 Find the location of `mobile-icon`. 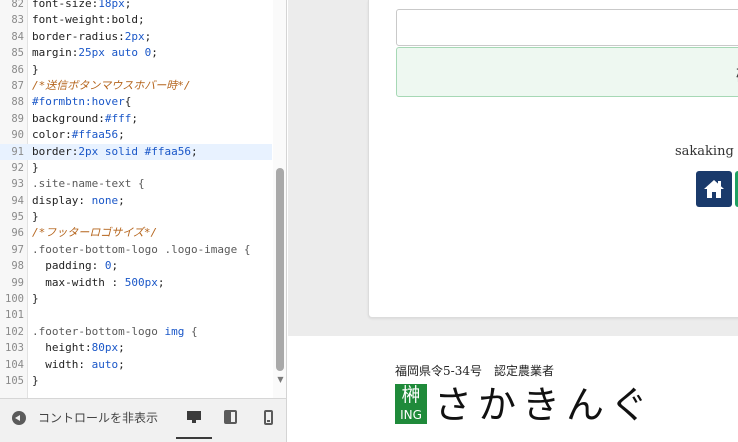

mobile-icon is located at coordinates (269, 417).